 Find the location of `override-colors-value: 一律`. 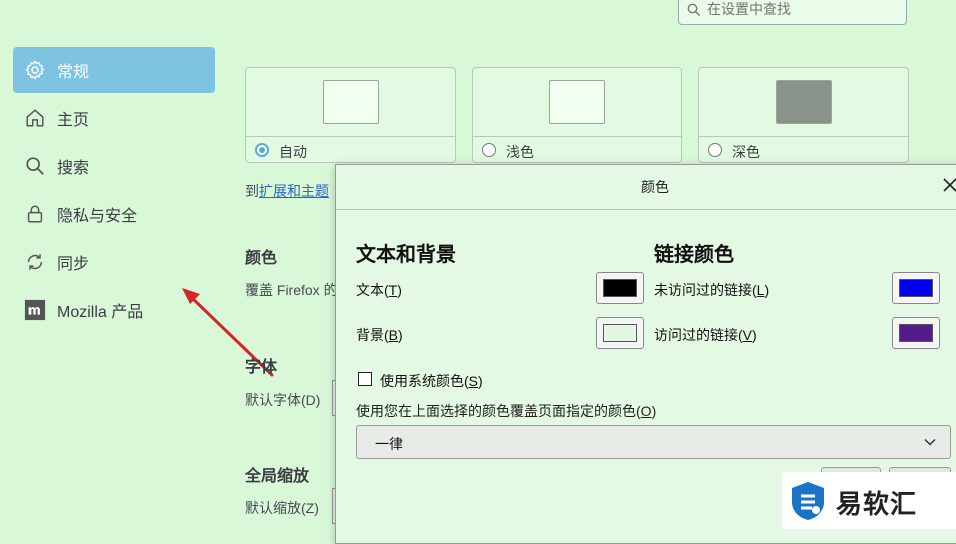

override-colors-value: 一律 is located at coordinates (389, 444).